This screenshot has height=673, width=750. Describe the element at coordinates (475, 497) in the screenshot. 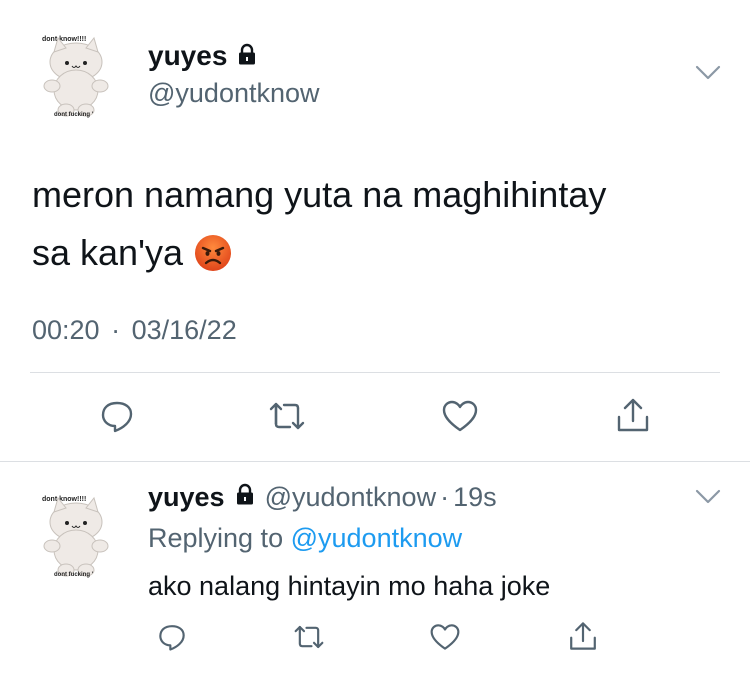

I see `reply-age: 19s` at that location.